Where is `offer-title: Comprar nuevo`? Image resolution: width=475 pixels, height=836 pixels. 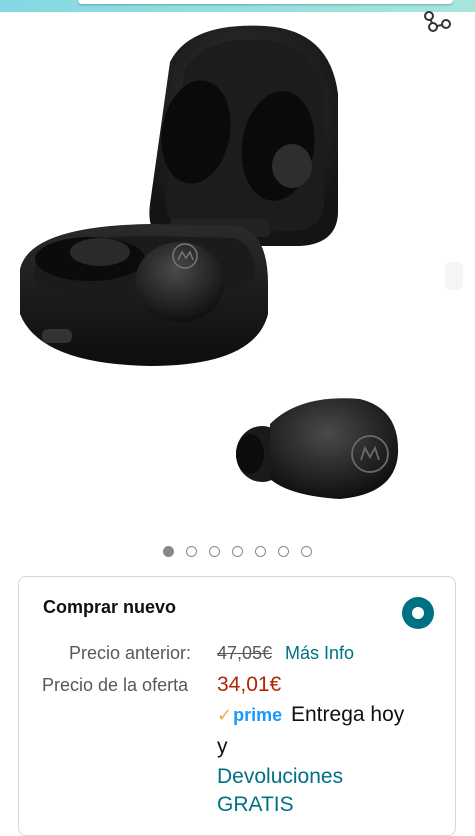 offer-title: Comprar nuevo is located at coordinates (110, 607).